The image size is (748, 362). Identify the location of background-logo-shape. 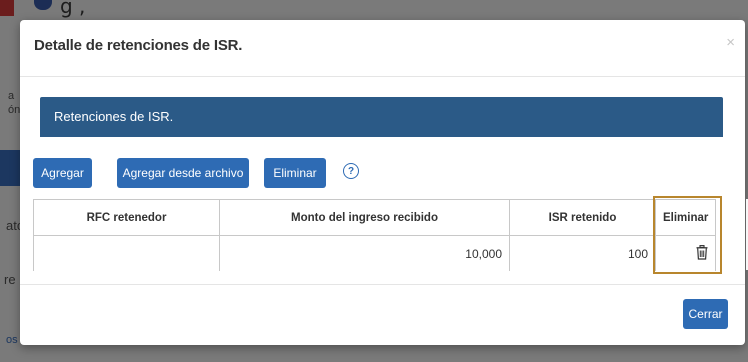
(43, 5).